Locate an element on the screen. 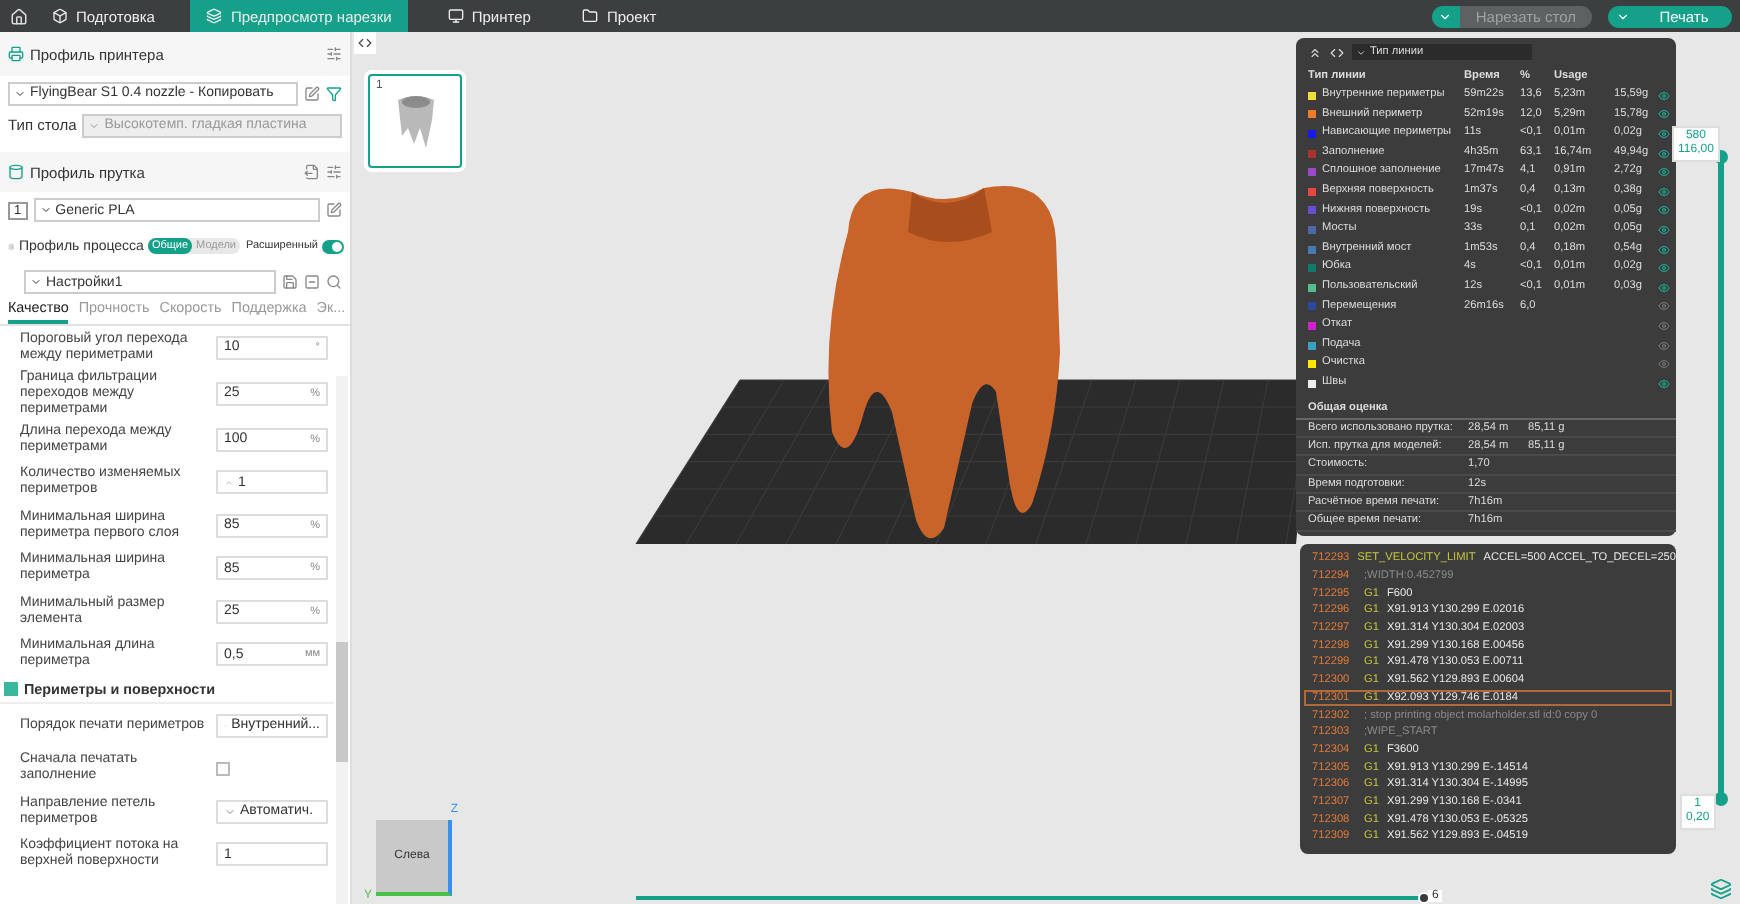 The image size is (1740, 904). remove-icon is located at coordinates (312, 282).